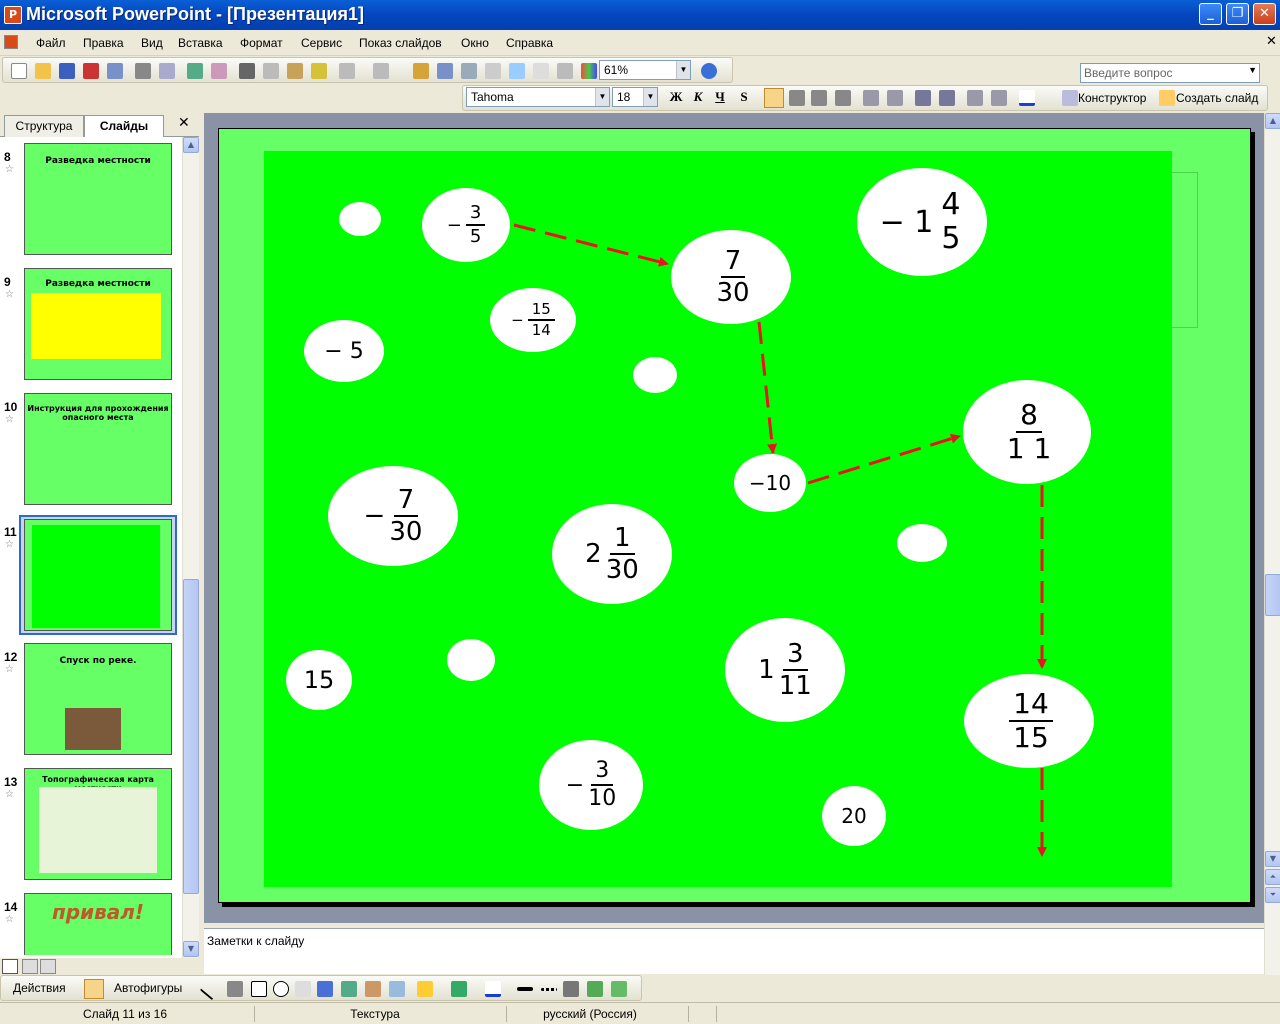  I want to click on fill-color-icon, so click(425, 989).